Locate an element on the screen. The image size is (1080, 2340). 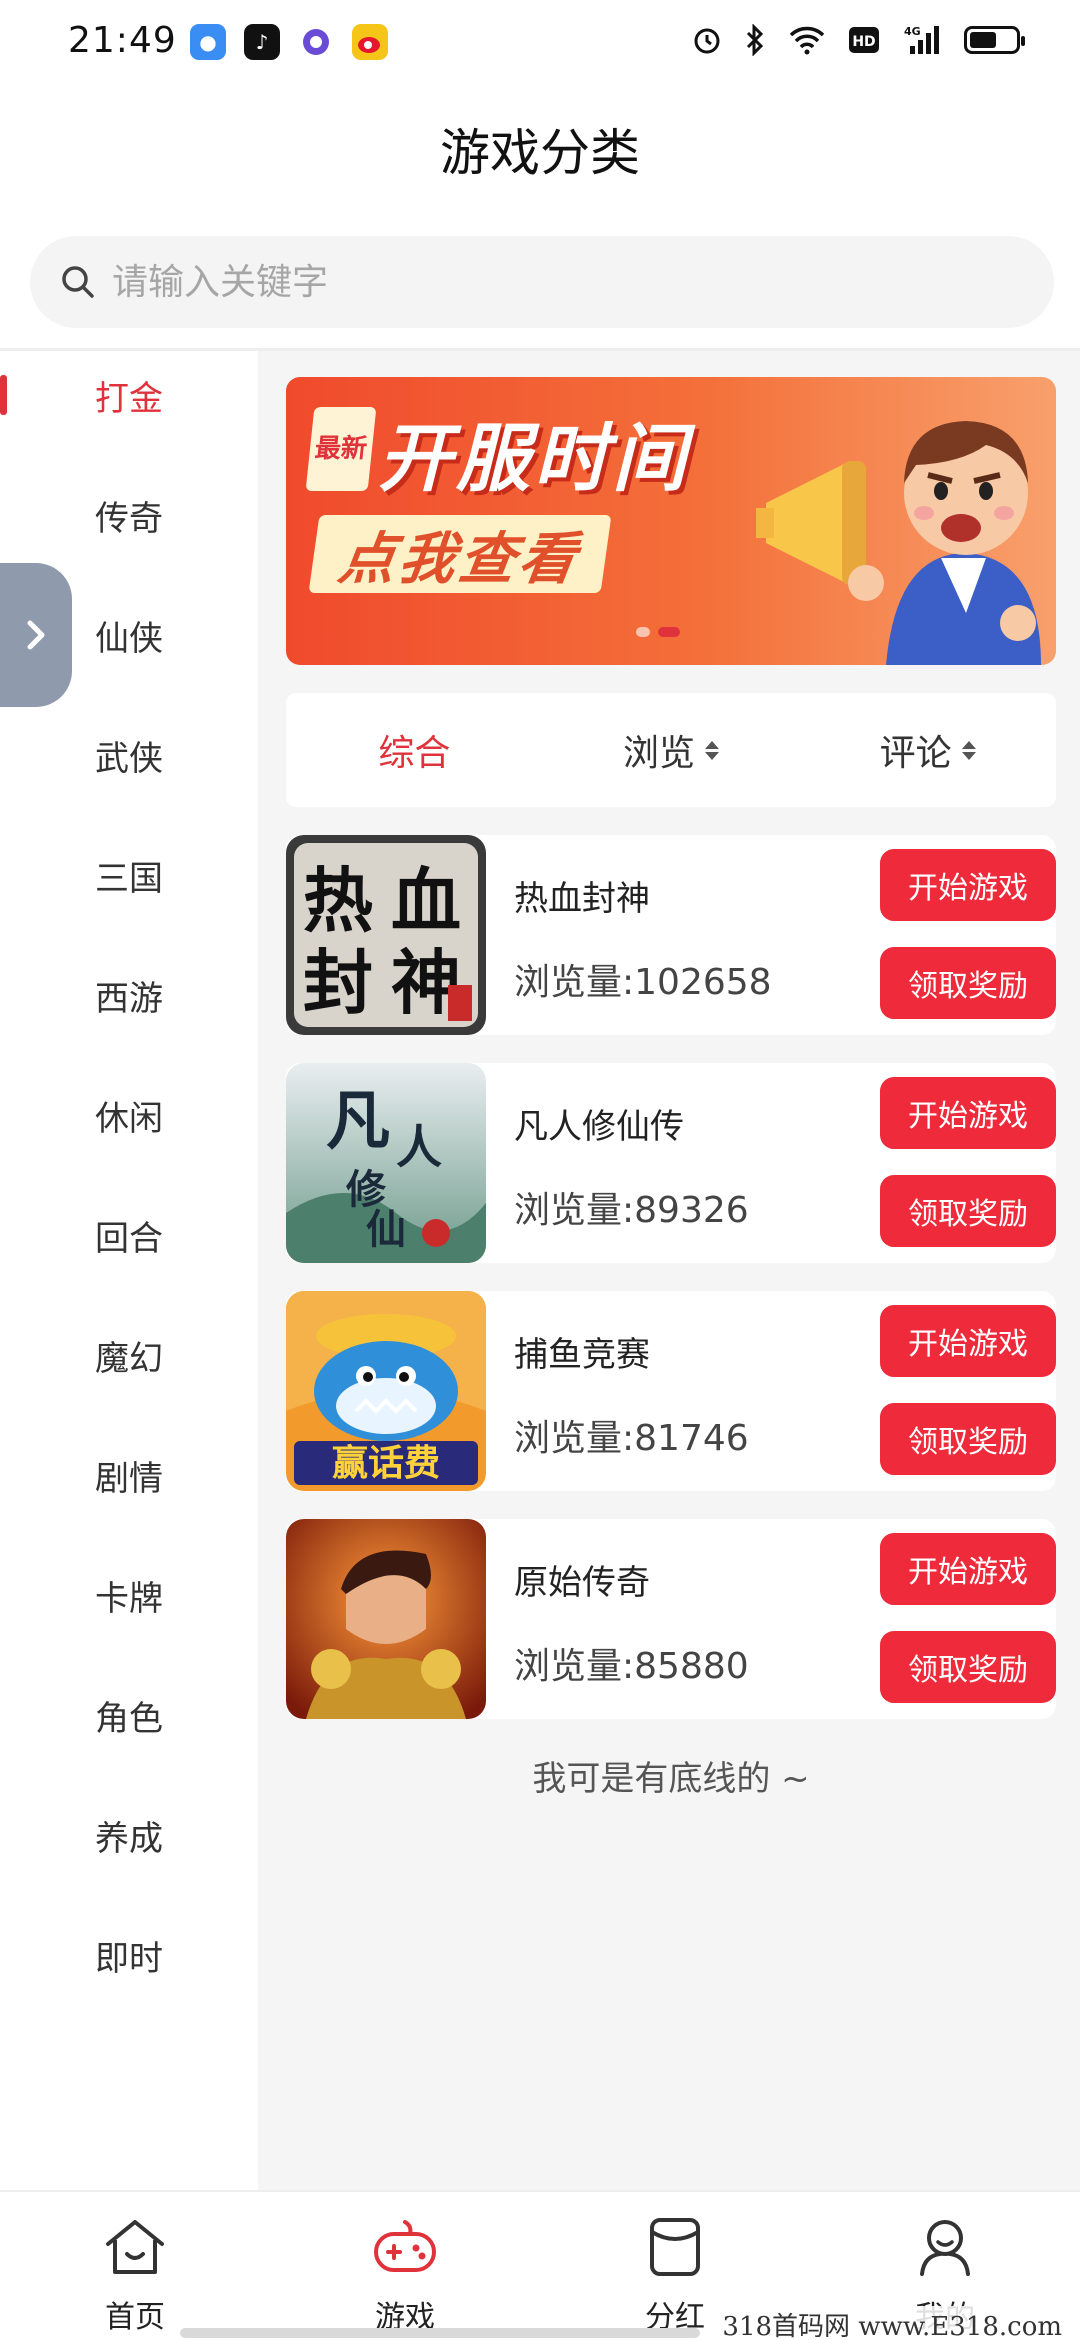
sidebar-item-kapai: 卡牌 is located at coordinates (129, 1595).